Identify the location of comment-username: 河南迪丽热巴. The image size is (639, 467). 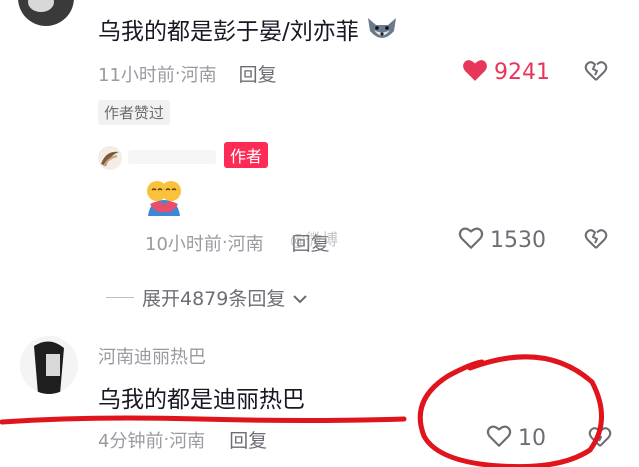
(152, 356).